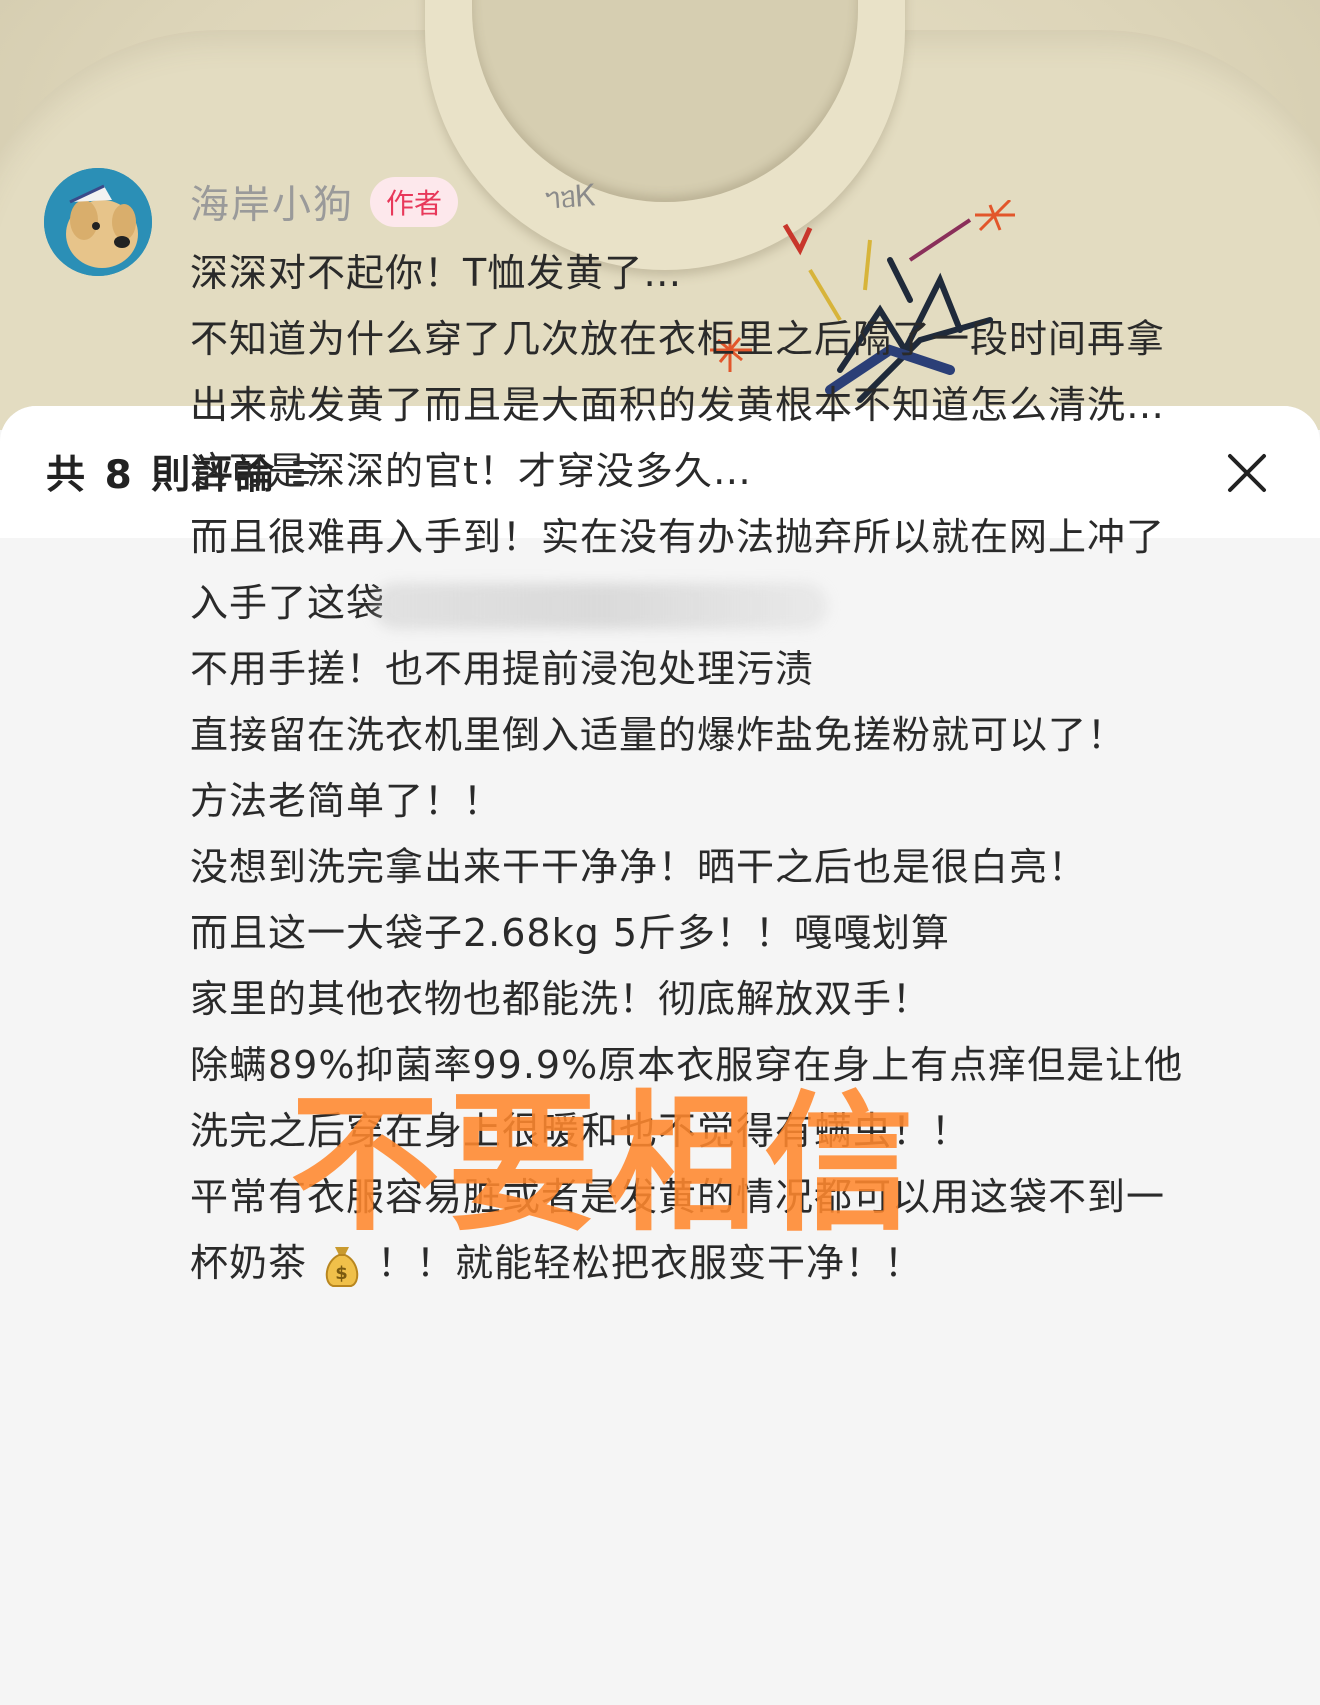  What do you see at coordinates (346, 801) in the screenshot?
I see `comment-line: 方法老简单了！！` at bounding box center [346, 801].